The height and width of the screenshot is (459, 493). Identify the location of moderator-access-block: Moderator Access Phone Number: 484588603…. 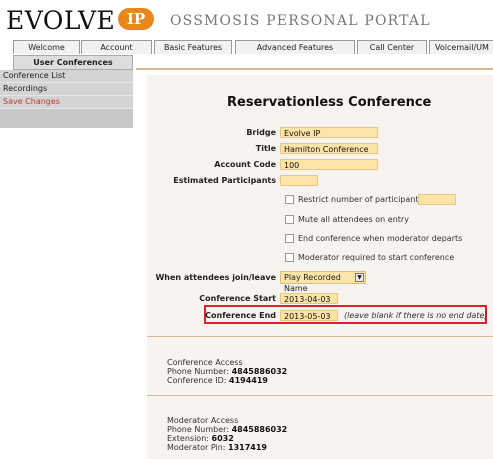
(227, 434).